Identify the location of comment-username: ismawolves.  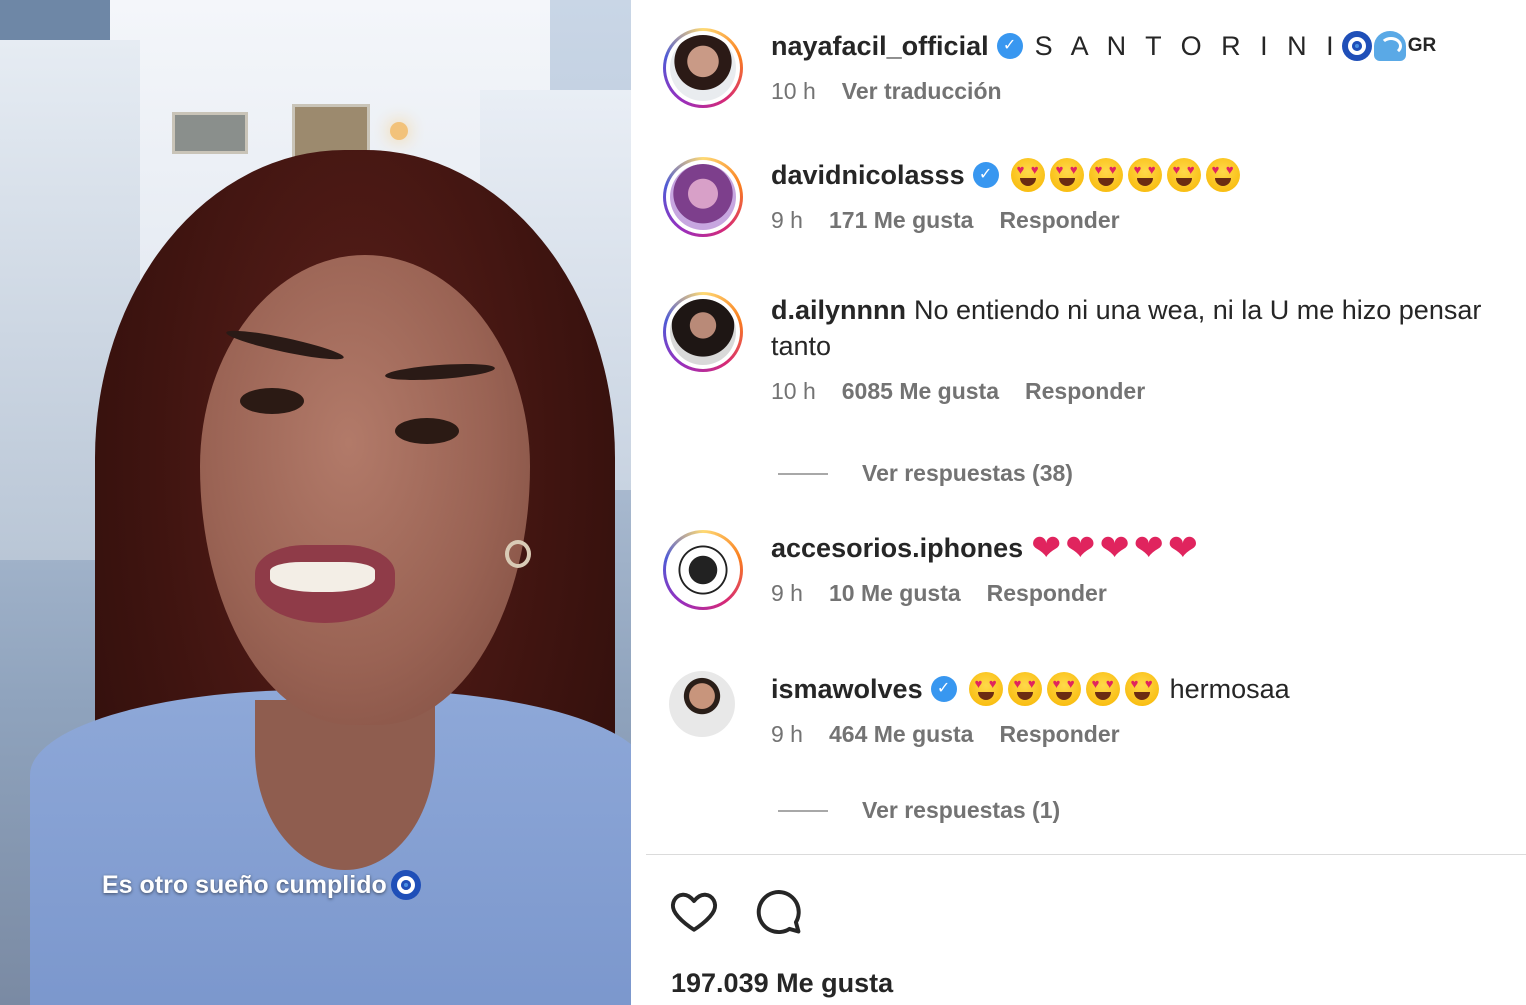
(847, 689).